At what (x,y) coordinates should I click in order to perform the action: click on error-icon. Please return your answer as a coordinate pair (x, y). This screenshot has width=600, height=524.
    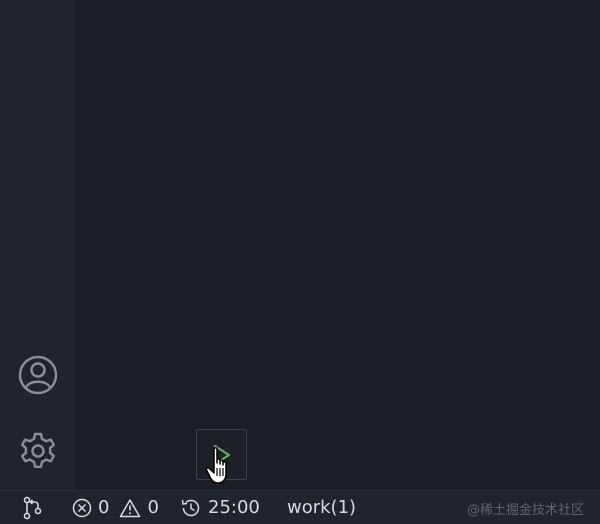
    Looking at the image, I should click on (82, 507).